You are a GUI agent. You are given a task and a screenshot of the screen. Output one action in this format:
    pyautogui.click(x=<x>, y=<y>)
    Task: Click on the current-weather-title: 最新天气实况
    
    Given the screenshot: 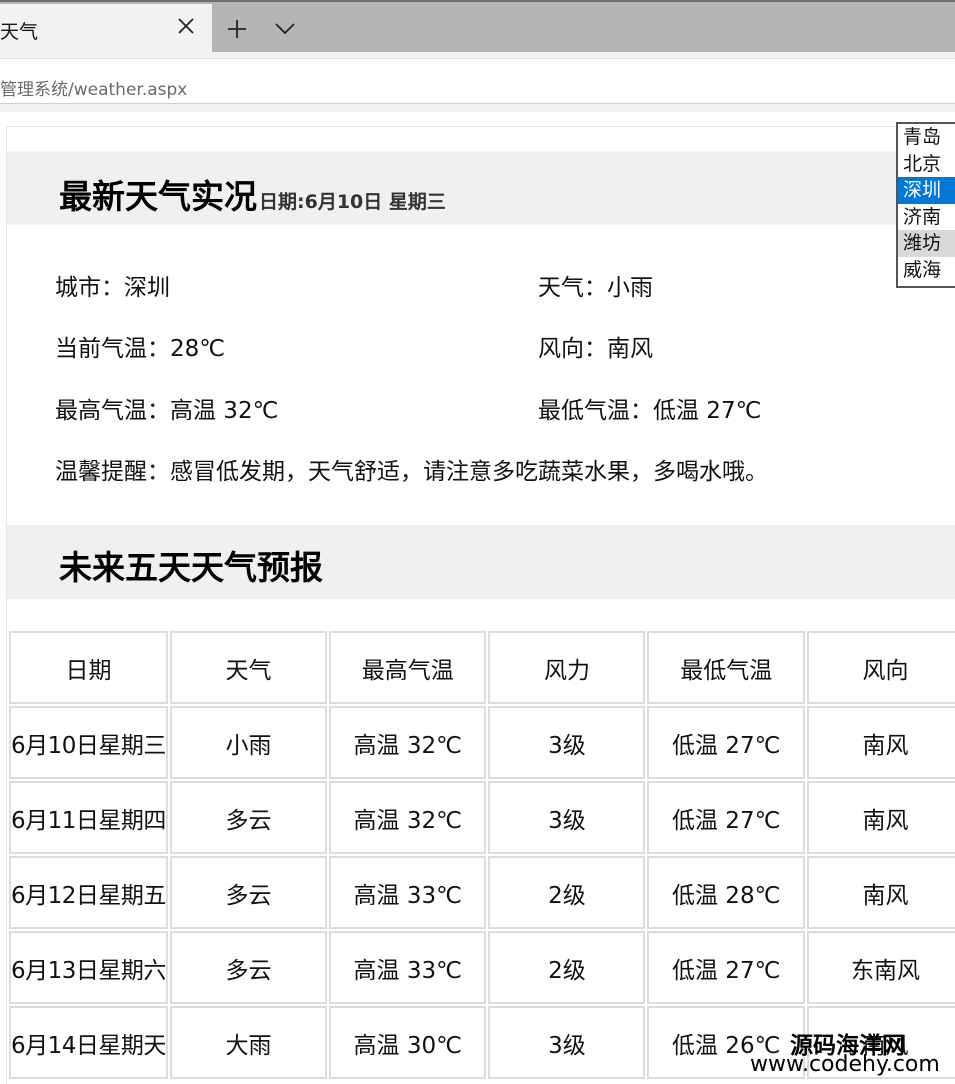 What is the action you would take?
    pyautogui.click(x=158, y=196)
    